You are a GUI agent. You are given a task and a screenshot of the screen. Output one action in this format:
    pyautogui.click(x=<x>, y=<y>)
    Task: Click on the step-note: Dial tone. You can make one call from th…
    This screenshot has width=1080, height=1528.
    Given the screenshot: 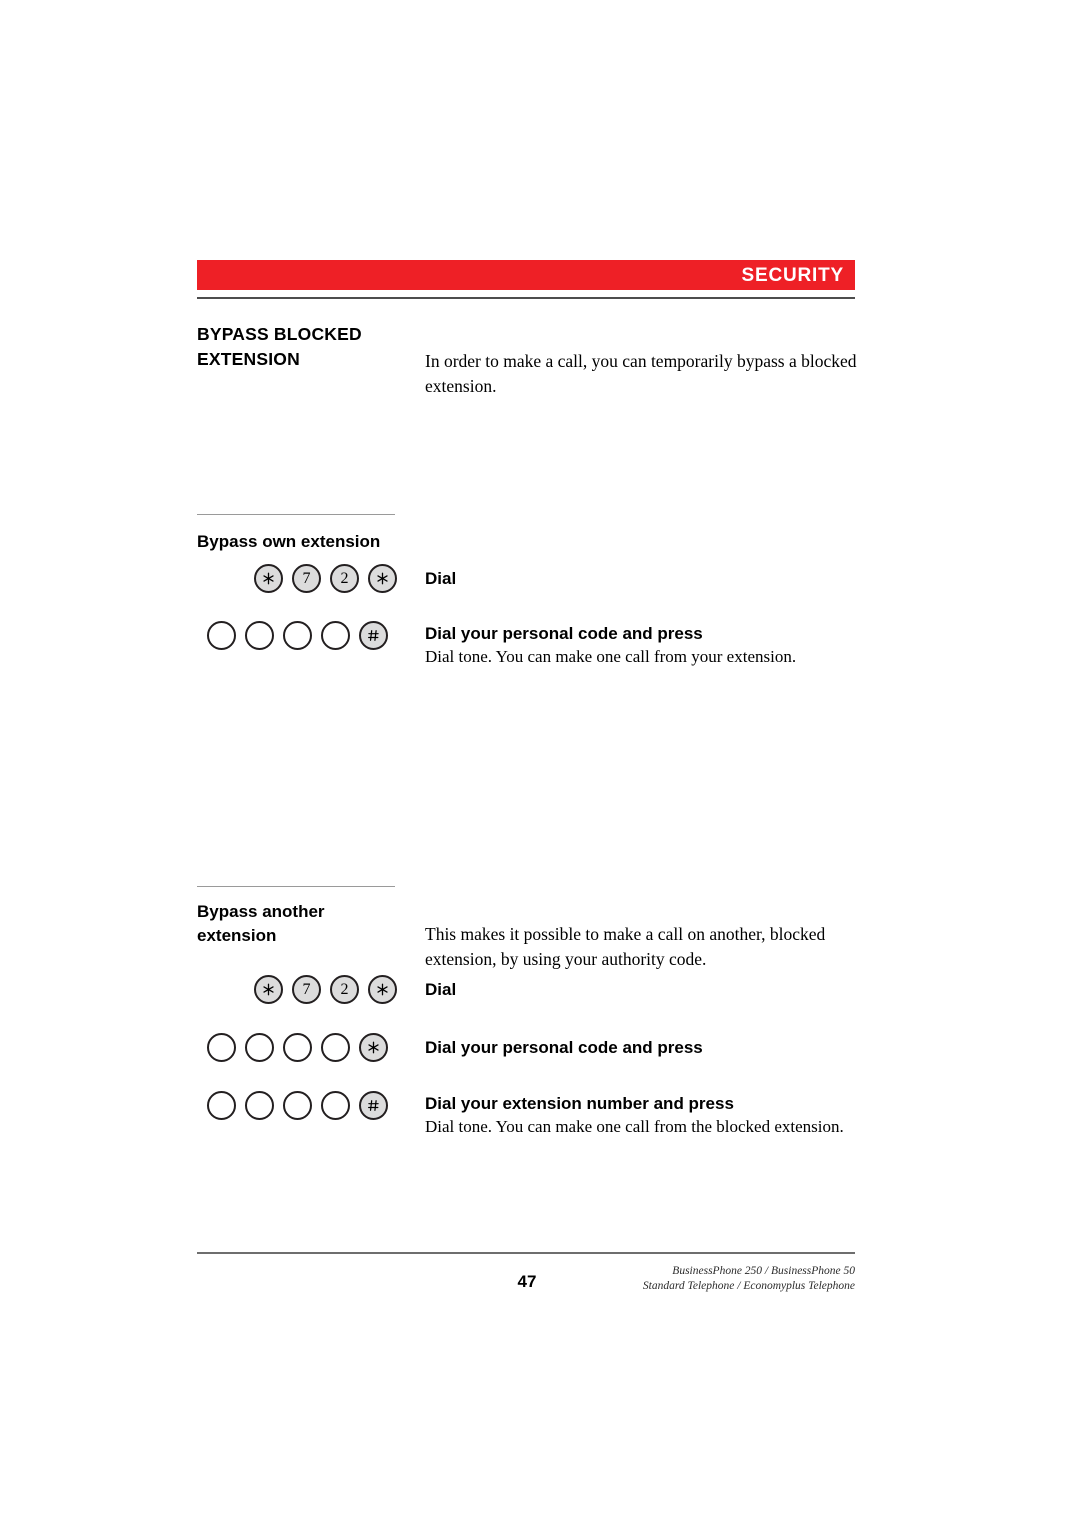 What is the action you would take?
    pyautogui.click(x=634, y=1126)
    